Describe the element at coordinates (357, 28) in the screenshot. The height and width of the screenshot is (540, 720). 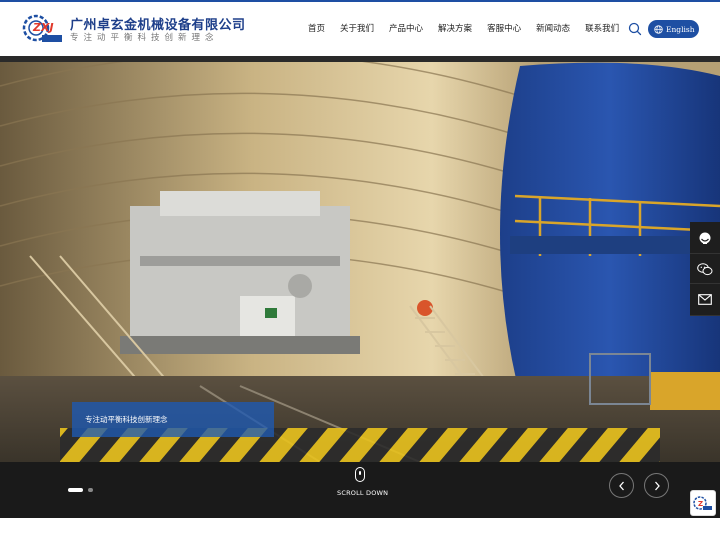
I see `nav-item-about: 关于我们` at that location.